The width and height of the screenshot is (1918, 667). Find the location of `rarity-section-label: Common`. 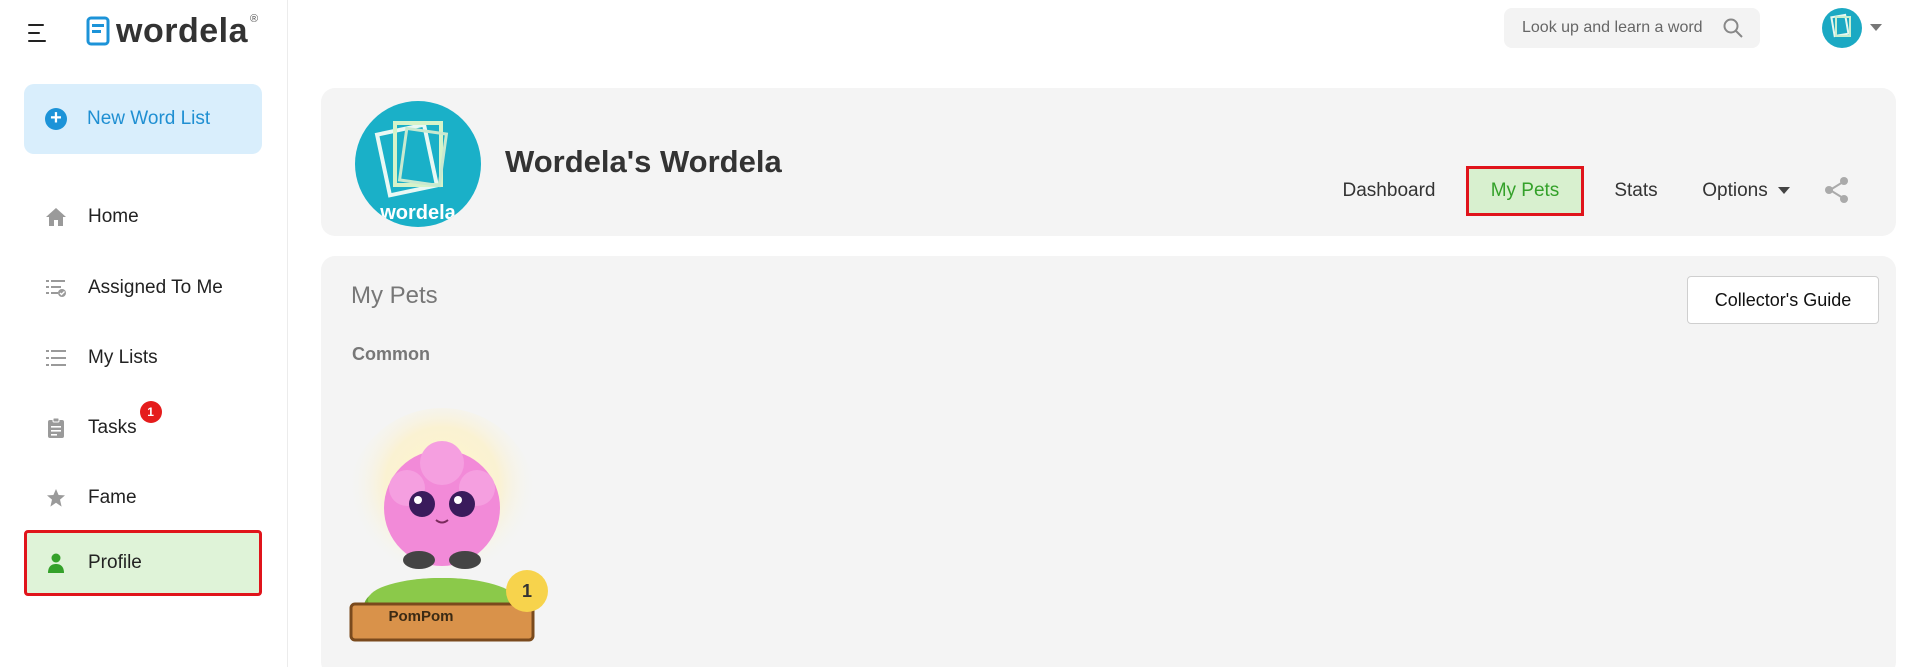

rarity-section-label: Common is located at coordinates (391, 354).